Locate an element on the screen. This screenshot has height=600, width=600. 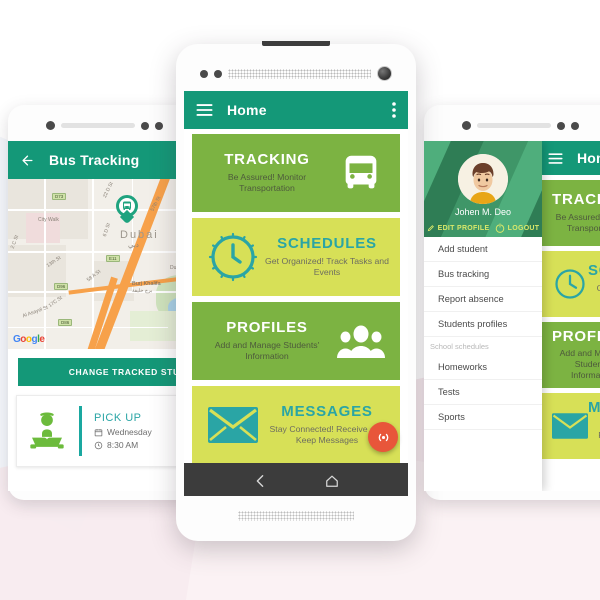
drawer-header: Johen M. Deo EDIT PROFILE LOGOUT is located at coordinates (483, 189).